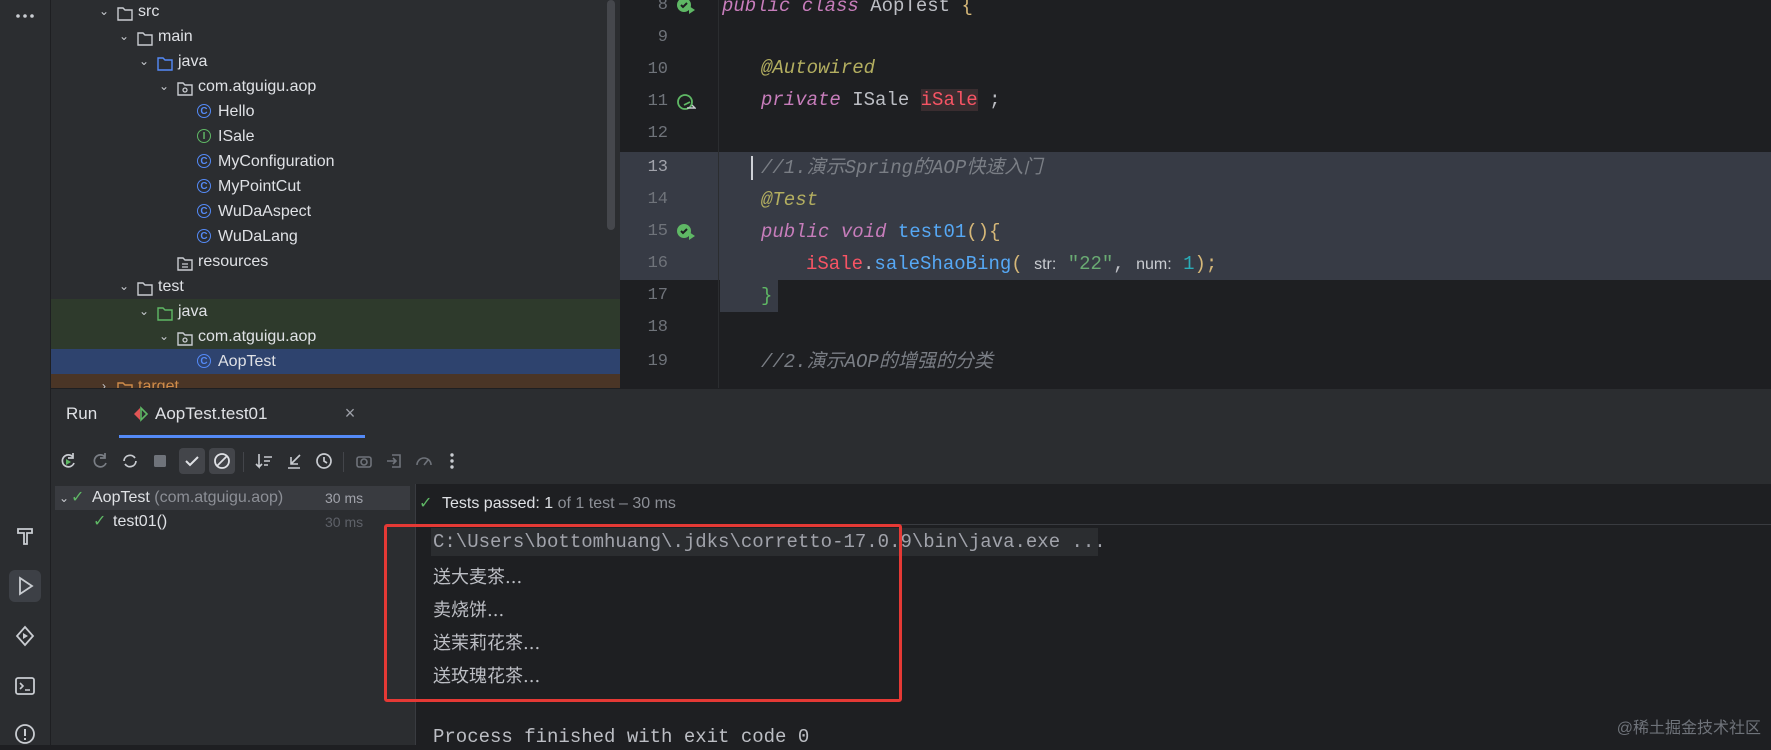 The image size is (1771, 750). I want to click on show-ignored-icon, so click(222, 461).